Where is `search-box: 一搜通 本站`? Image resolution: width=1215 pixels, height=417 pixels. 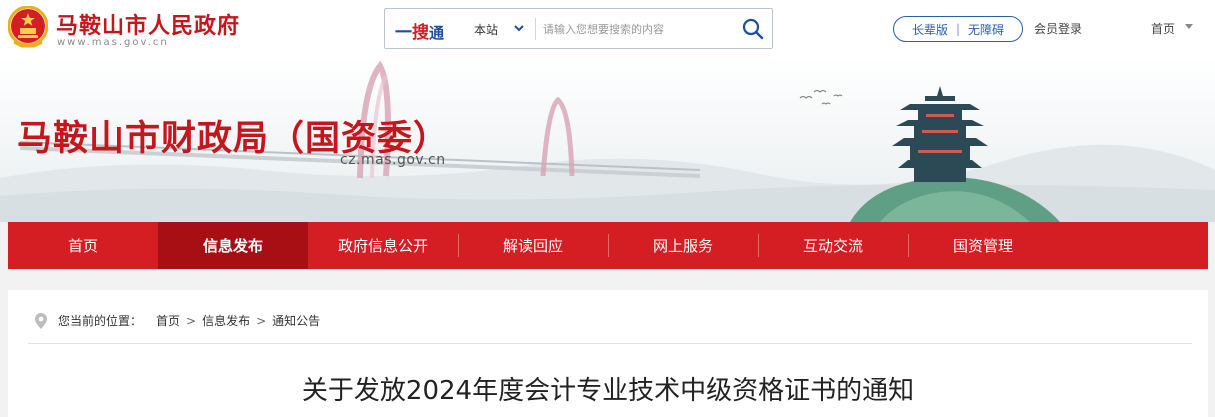 search-box: 一搜通 本站 is located at coordinates (578, 28).